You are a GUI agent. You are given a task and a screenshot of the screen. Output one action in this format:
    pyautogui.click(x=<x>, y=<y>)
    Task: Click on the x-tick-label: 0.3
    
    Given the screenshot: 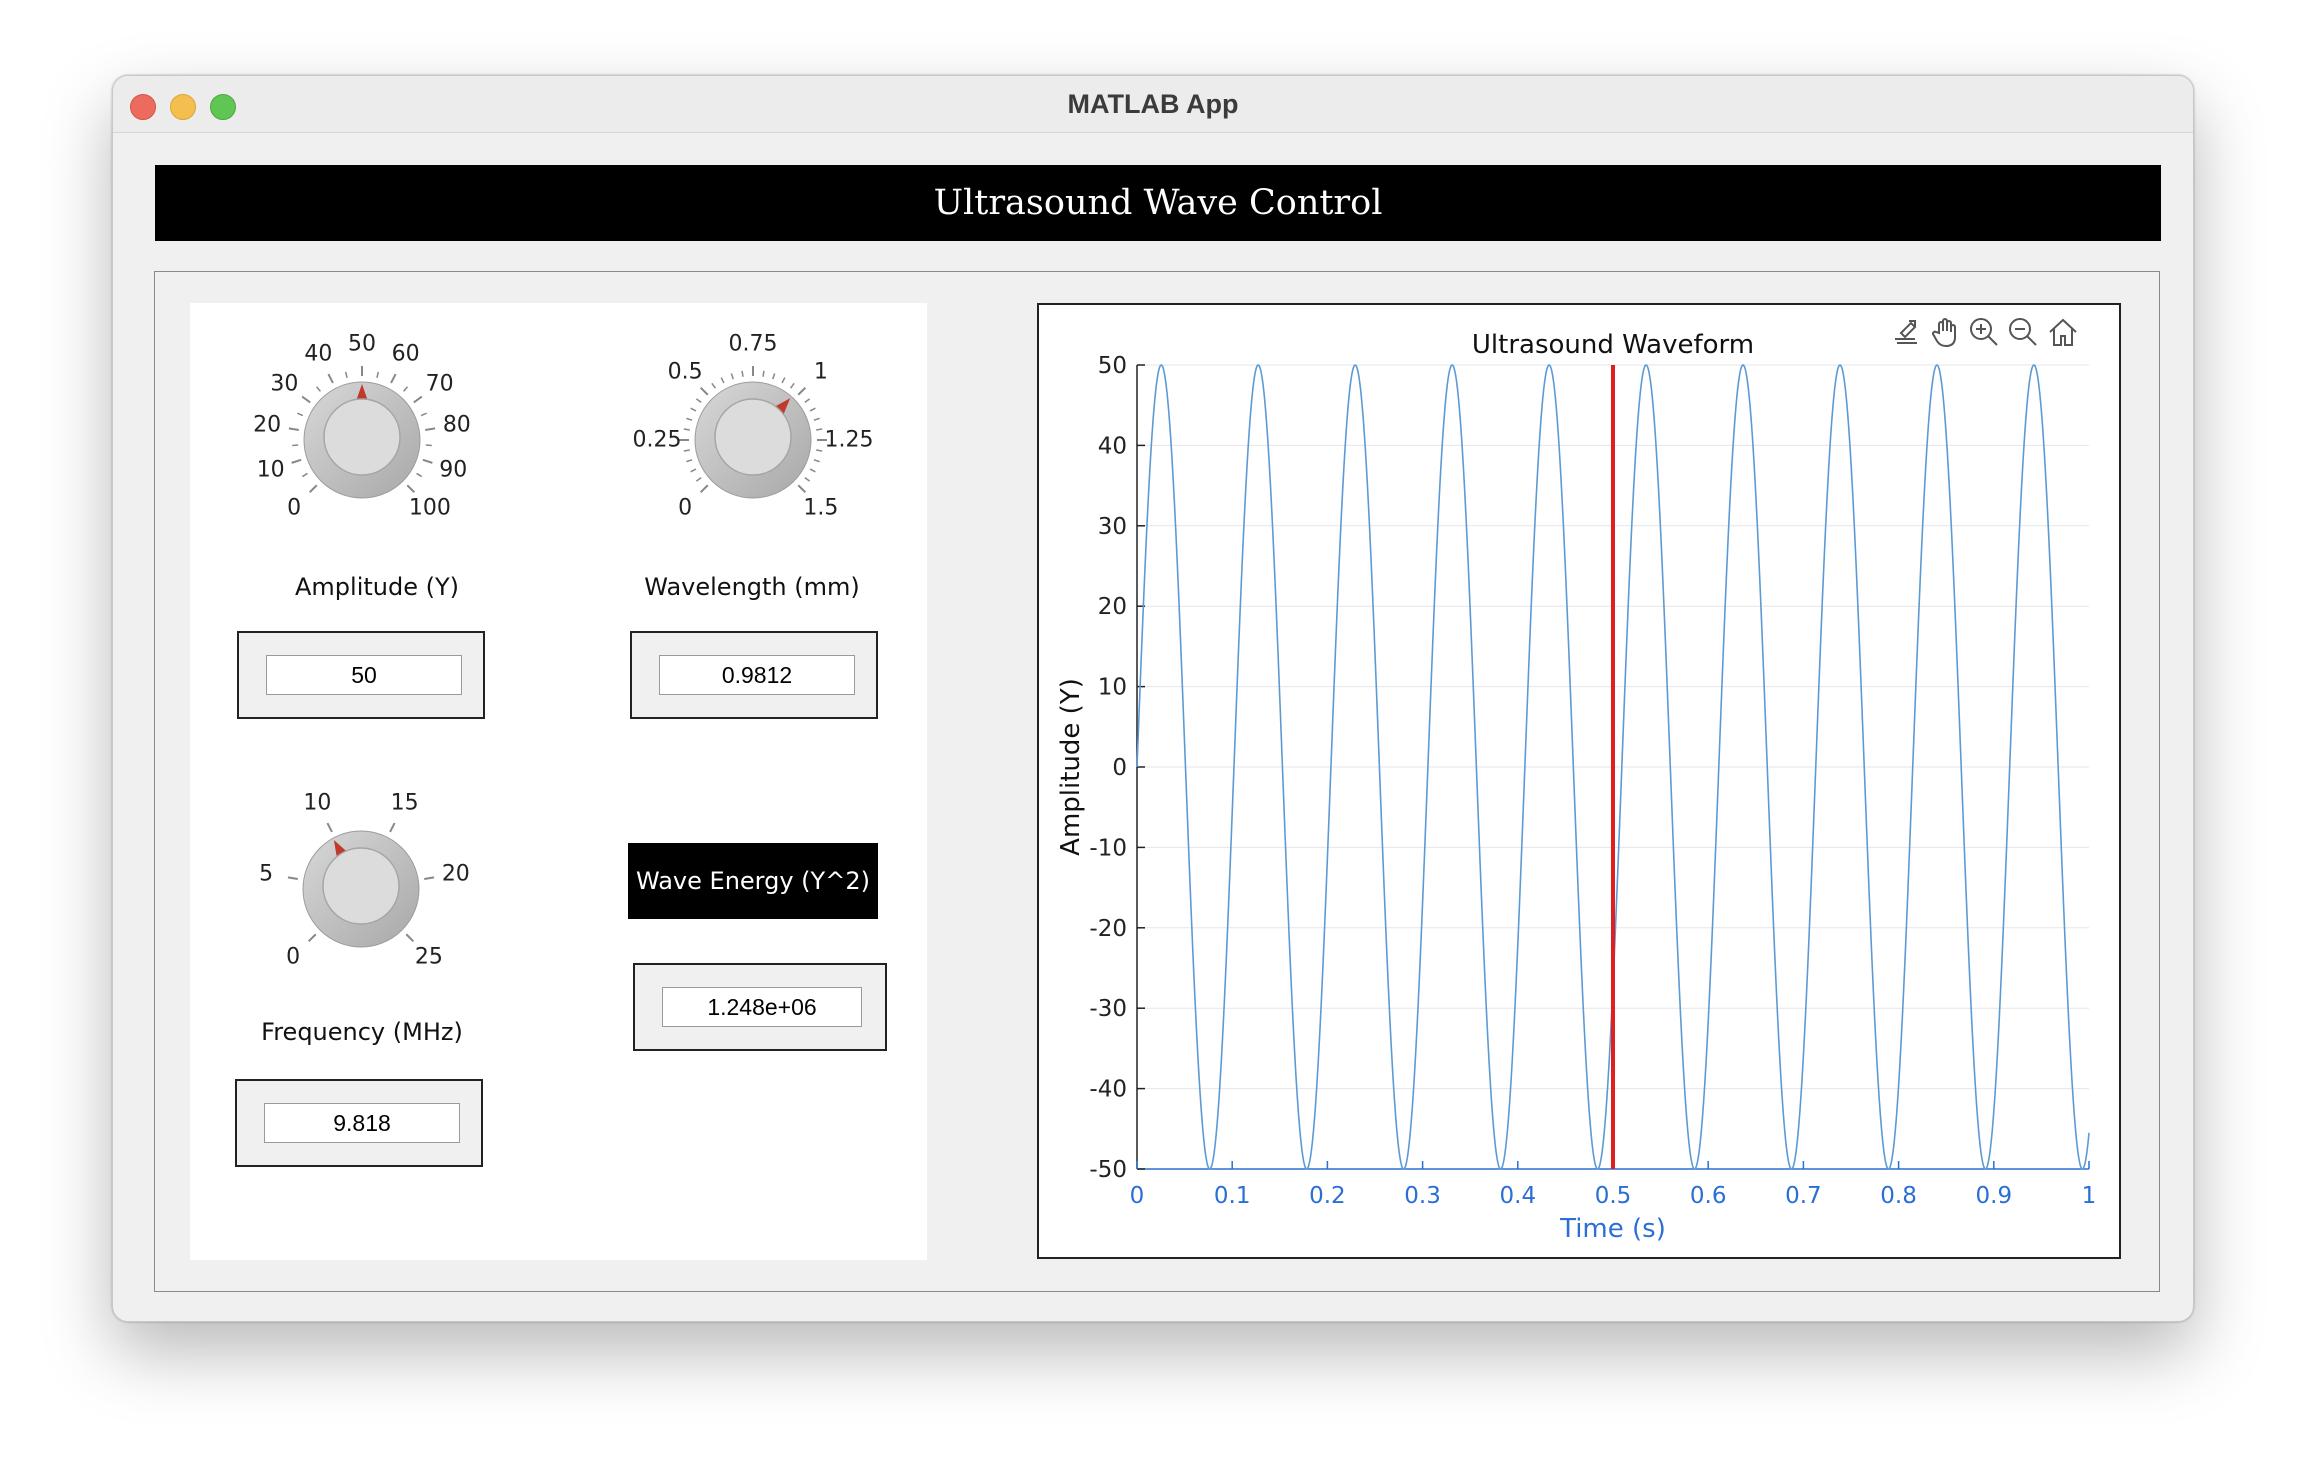 What is the action you would take?
    pyautogui.click(x=1422, y=1196)
    